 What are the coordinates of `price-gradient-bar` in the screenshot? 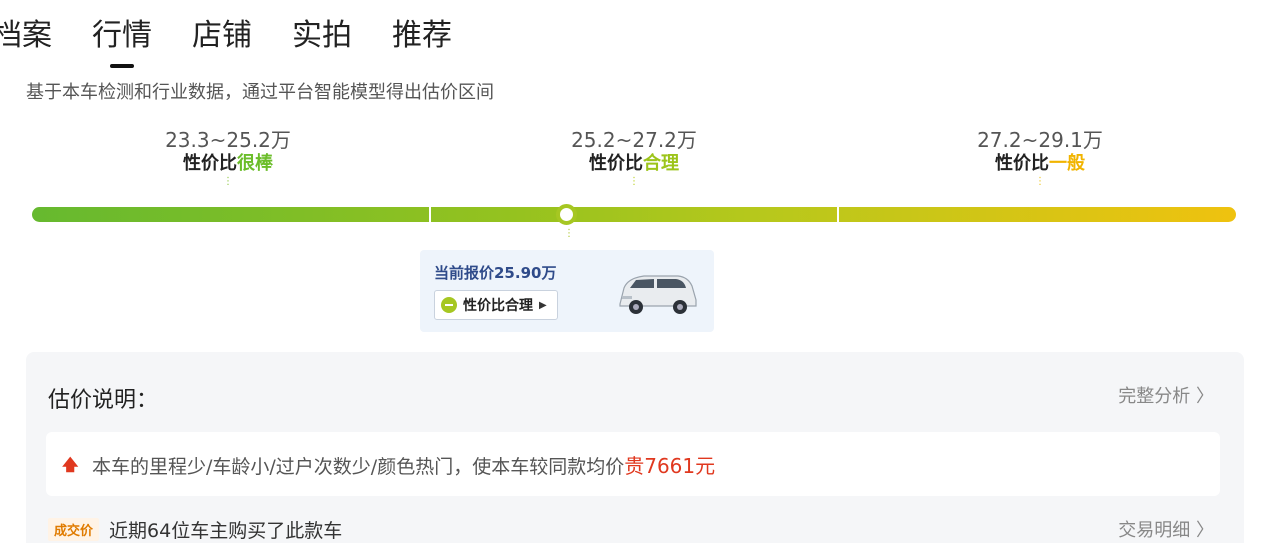 It's located at (634, 214).